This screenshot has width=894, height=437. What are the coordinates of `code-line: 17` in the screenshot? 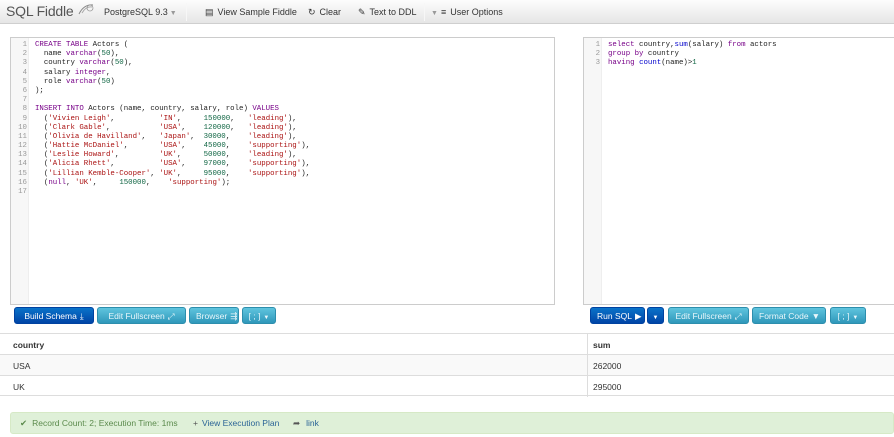 It's located at (22, 192).